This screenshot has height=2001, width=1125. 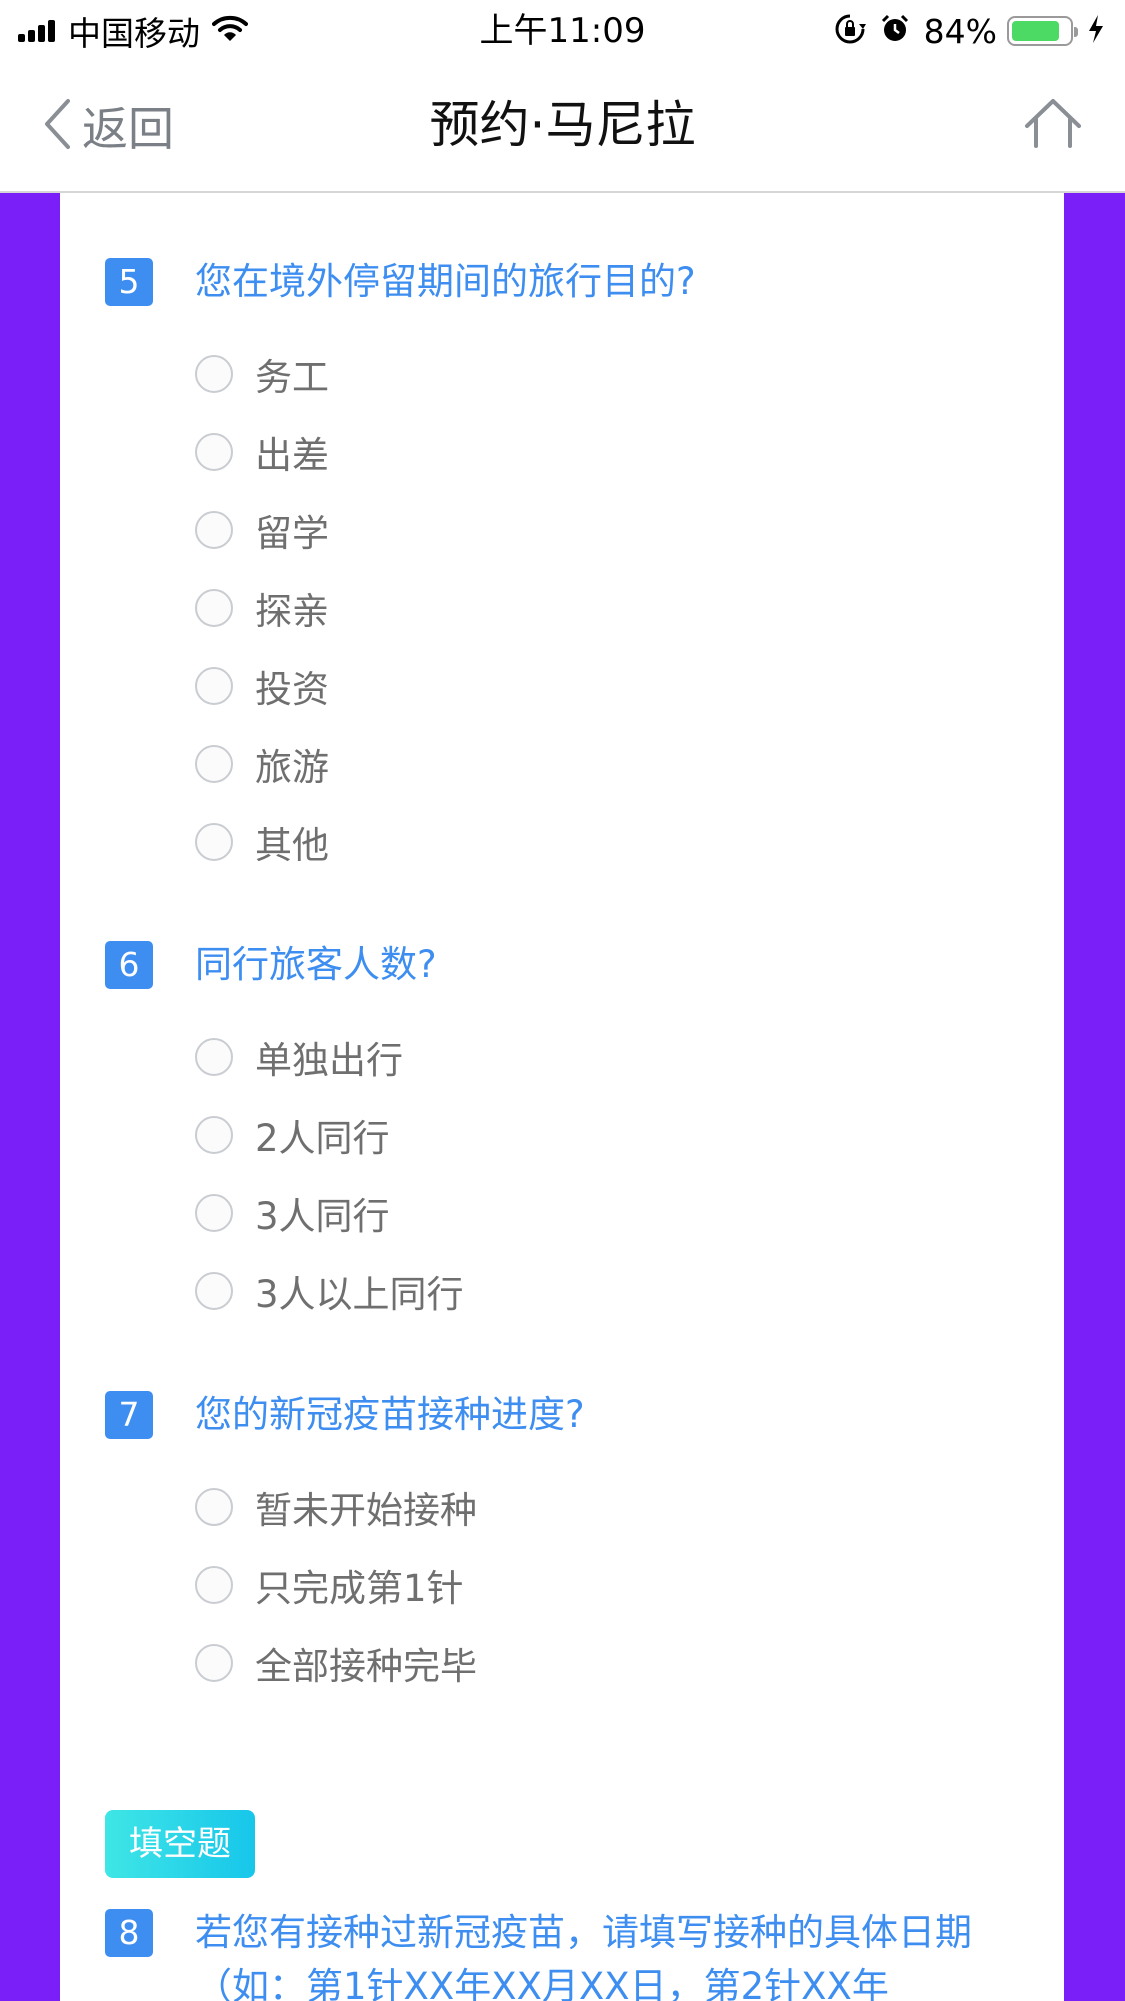 What do you see at coordinates (129, 282) in the screenshot?
I see `question-number: 5` at bounding box center [129, 282].